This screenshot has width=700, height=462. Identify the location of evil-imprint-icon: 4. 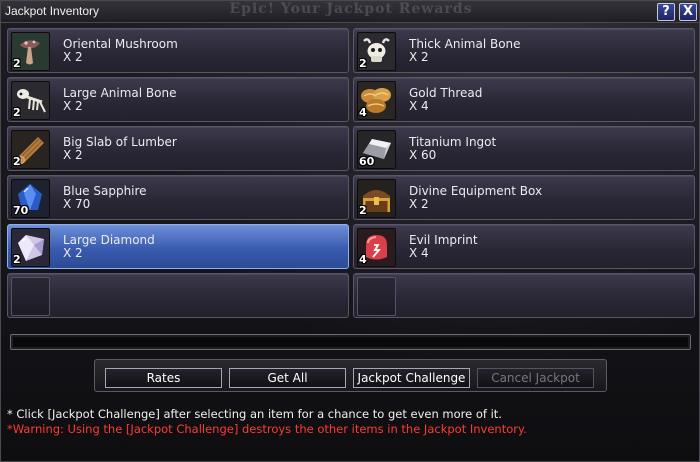
(376, 247).